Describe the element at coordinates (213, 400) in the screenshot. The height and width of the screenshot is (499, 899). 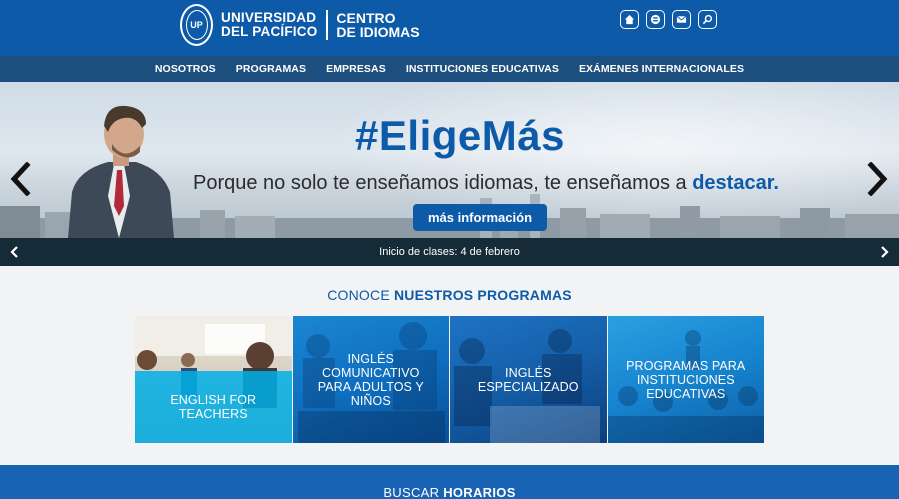
I see `card-label-line: ENGLISH FOR` at that location.